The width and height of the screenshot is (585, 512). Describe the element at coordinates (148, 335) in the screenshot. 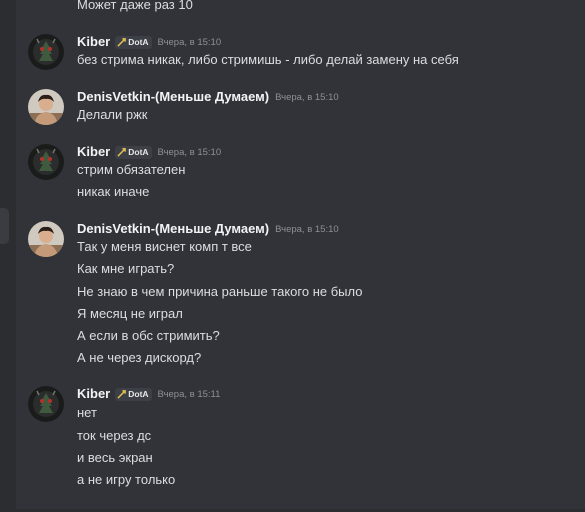

I see `message-text: А если в обс стримить?` at that location.